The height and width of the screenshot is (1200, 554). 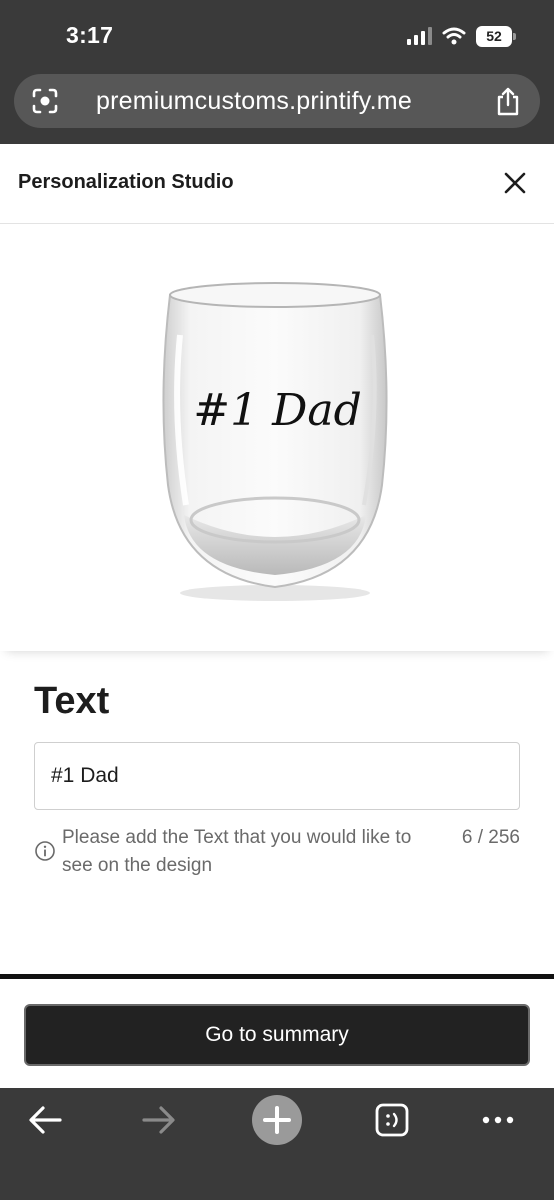 I want to click on forward-arrow-icon, so click(x=159, y=1120).